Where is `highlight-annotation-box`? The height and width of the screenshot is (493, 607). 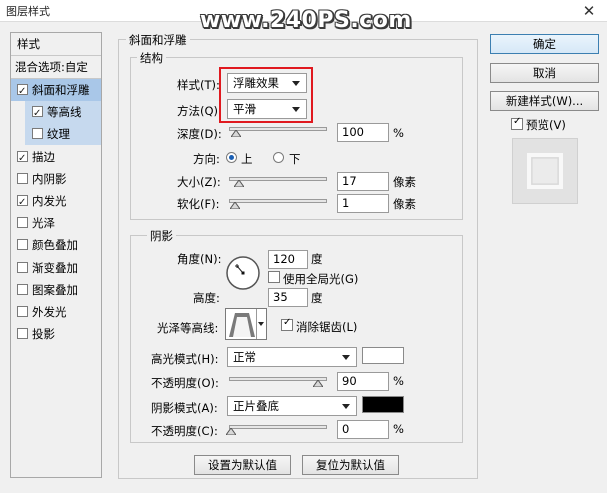 highlight-annotation-box is located at coordinates (266, 95).